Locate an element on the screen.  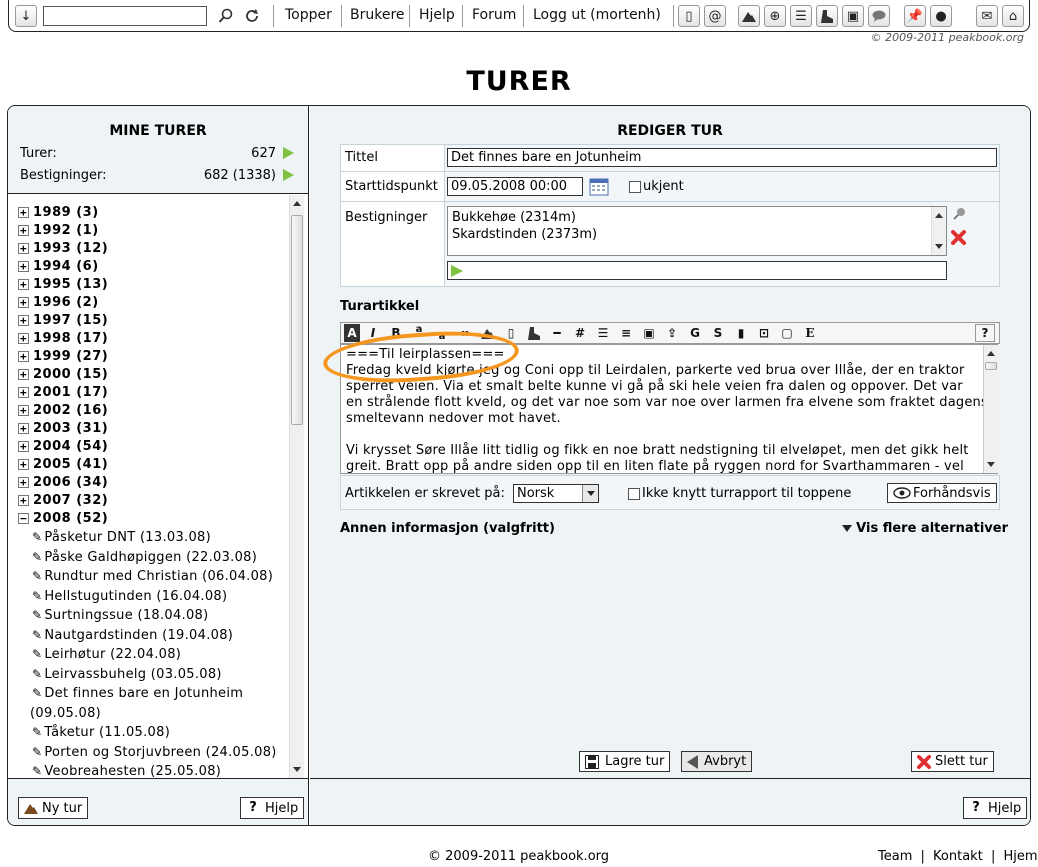
delete-trip-button: Slett tur is located at coordinates (952, 761).